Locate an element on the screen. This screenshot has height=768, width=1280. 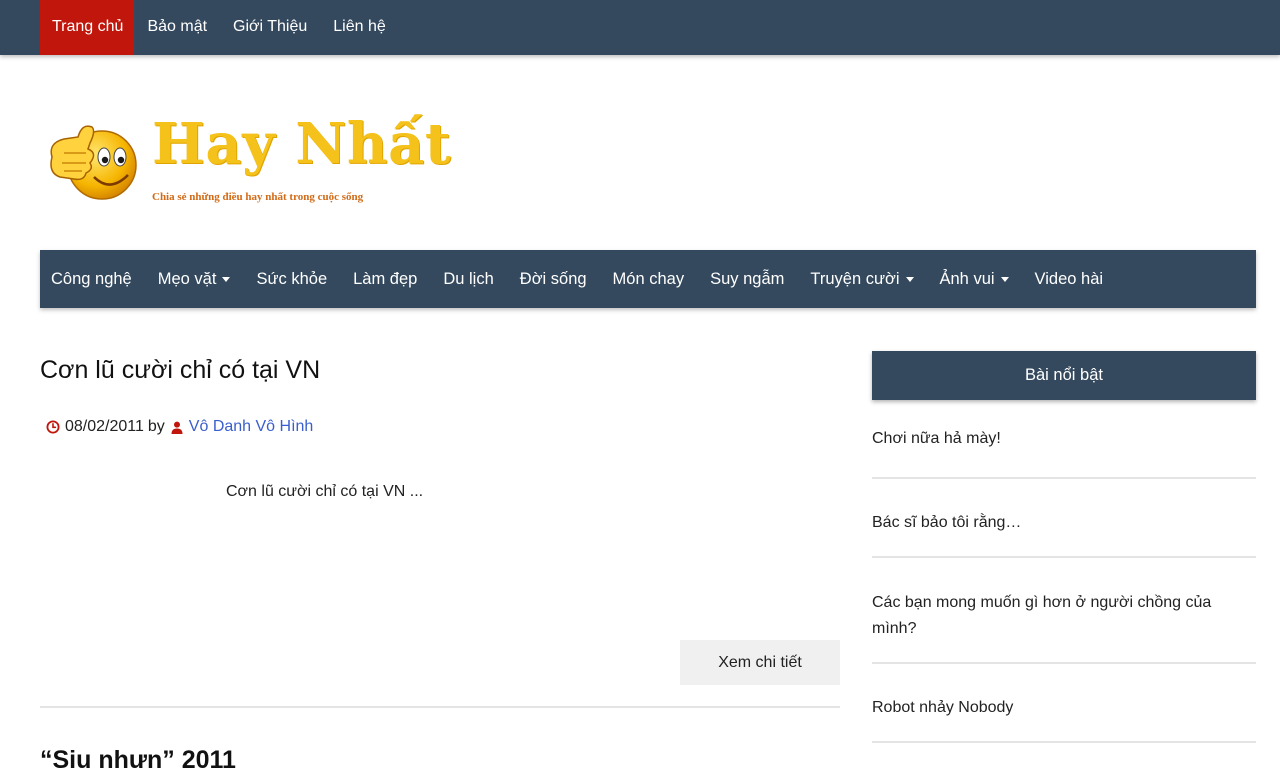
top-nav-contact: Liên hệ is located at coordinates (359, 27).